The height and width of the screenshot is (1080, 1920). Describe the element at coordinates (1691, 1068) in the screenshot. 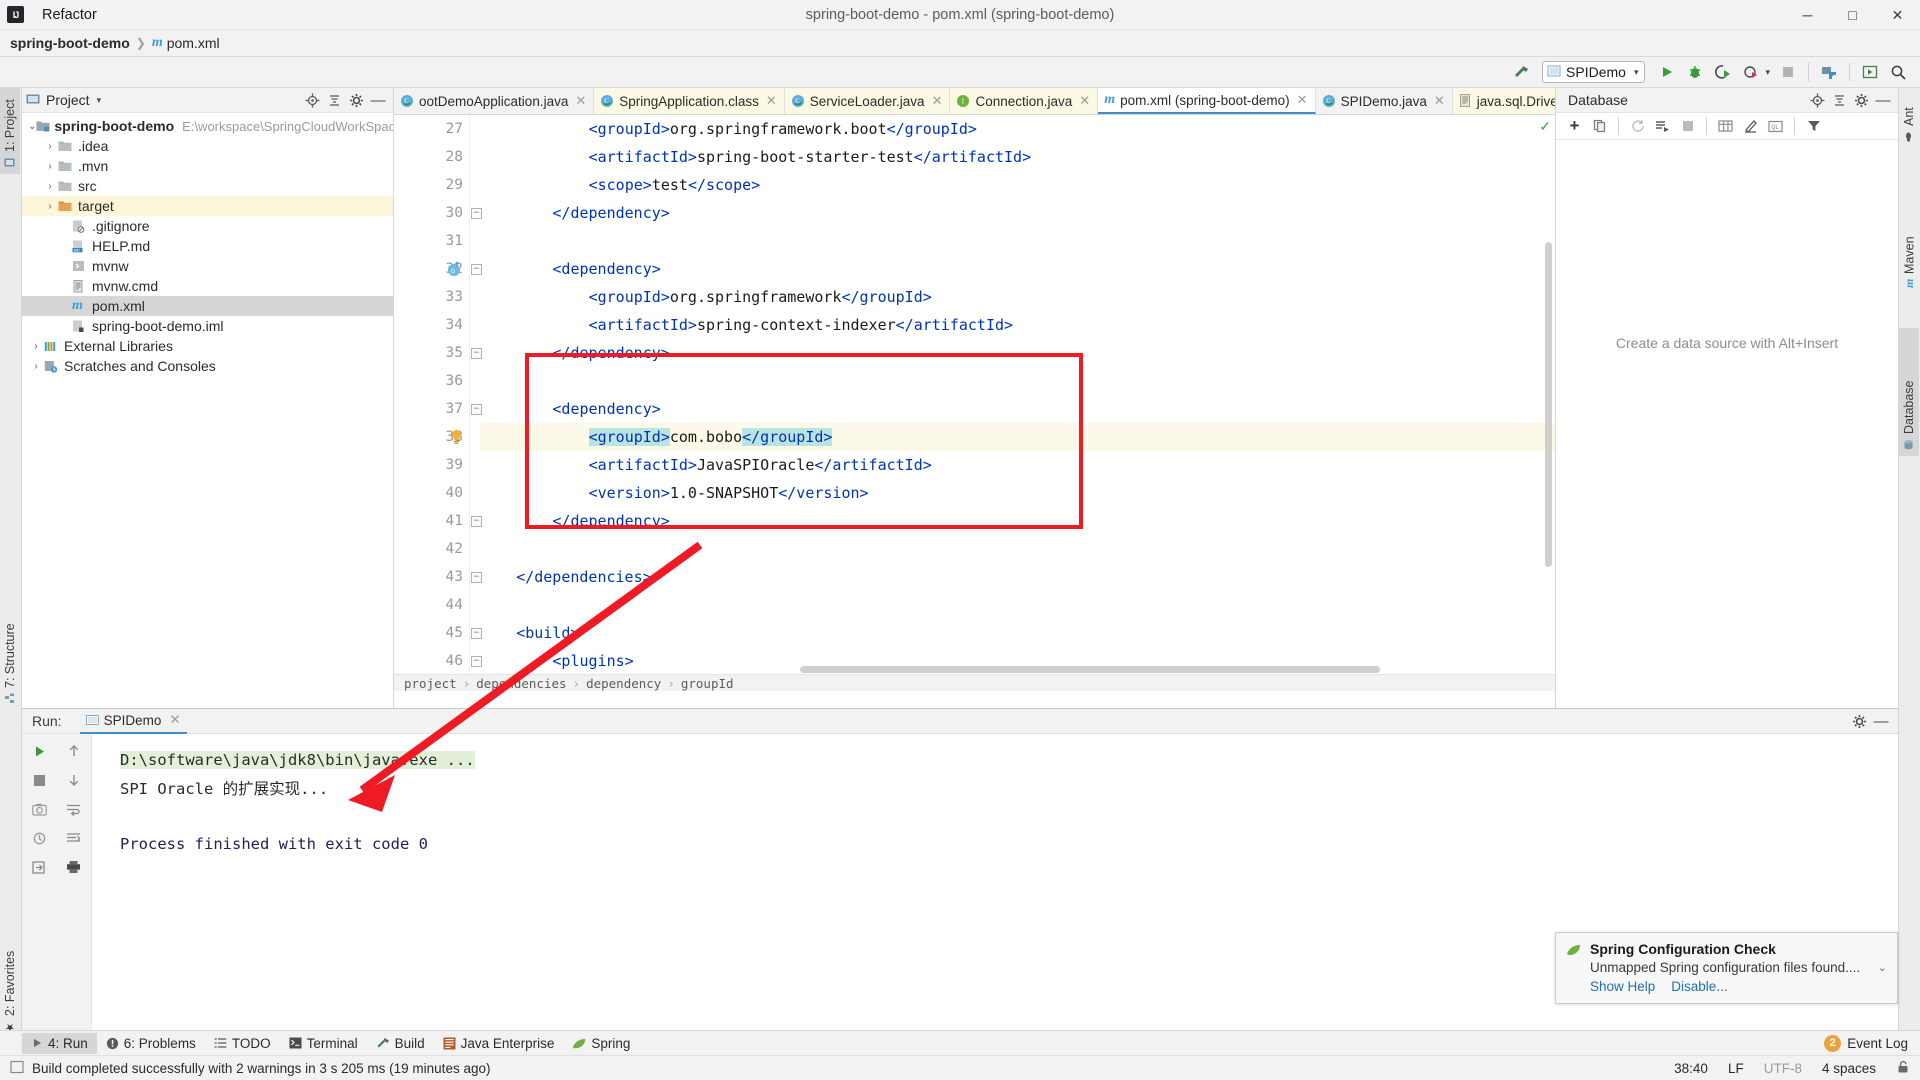

I see `caret-position: 38:40` at that location.